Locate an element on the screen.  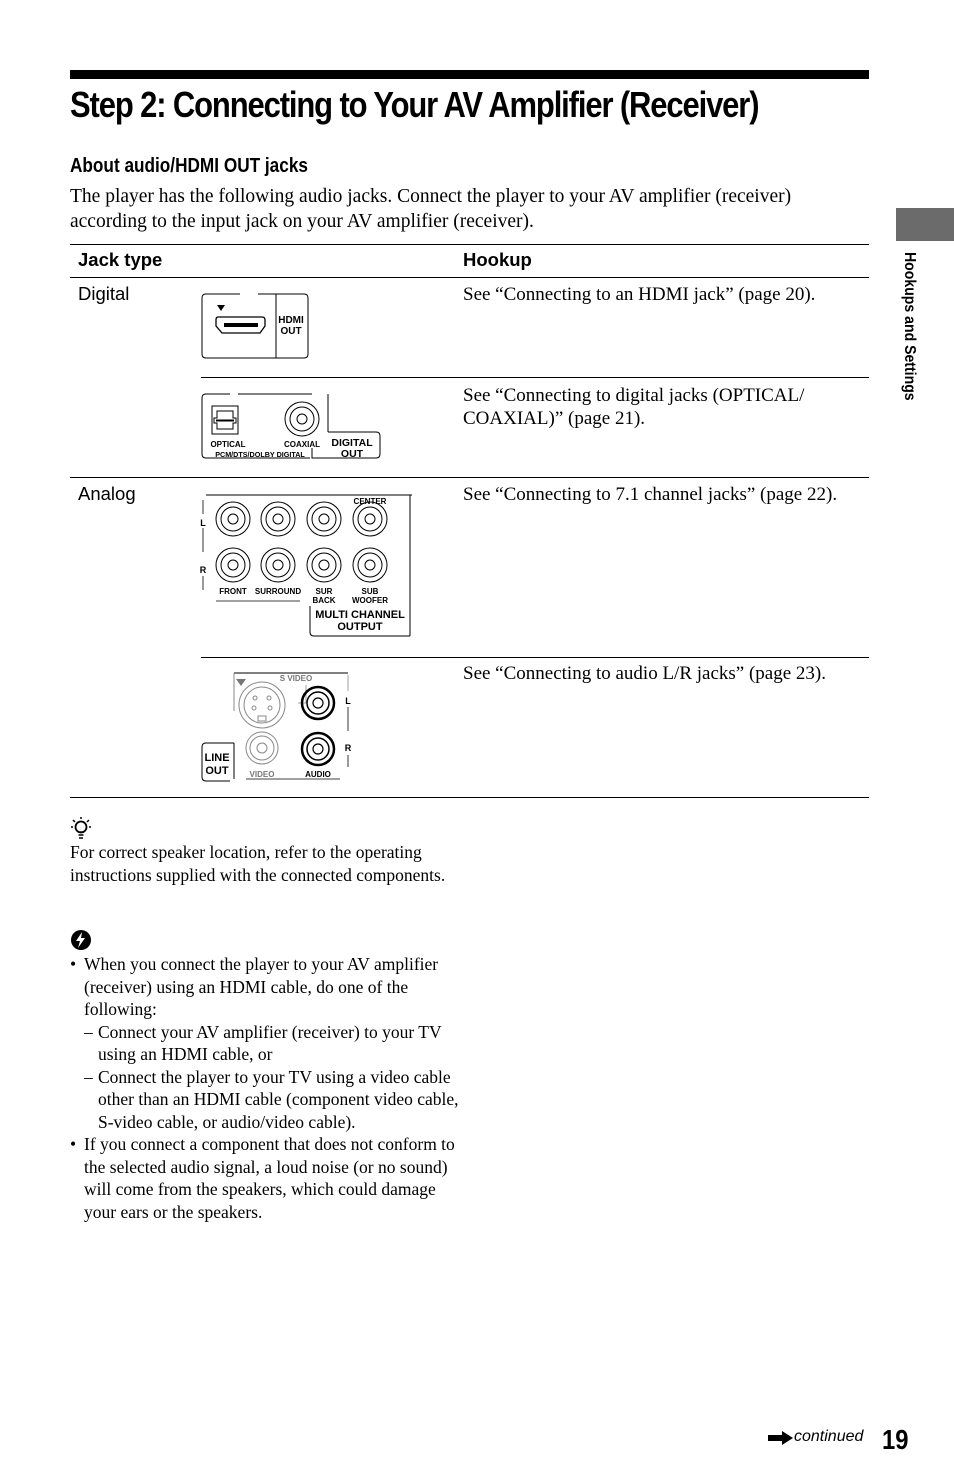
surround-right-jack-icon is located at coordinates (278, 565).